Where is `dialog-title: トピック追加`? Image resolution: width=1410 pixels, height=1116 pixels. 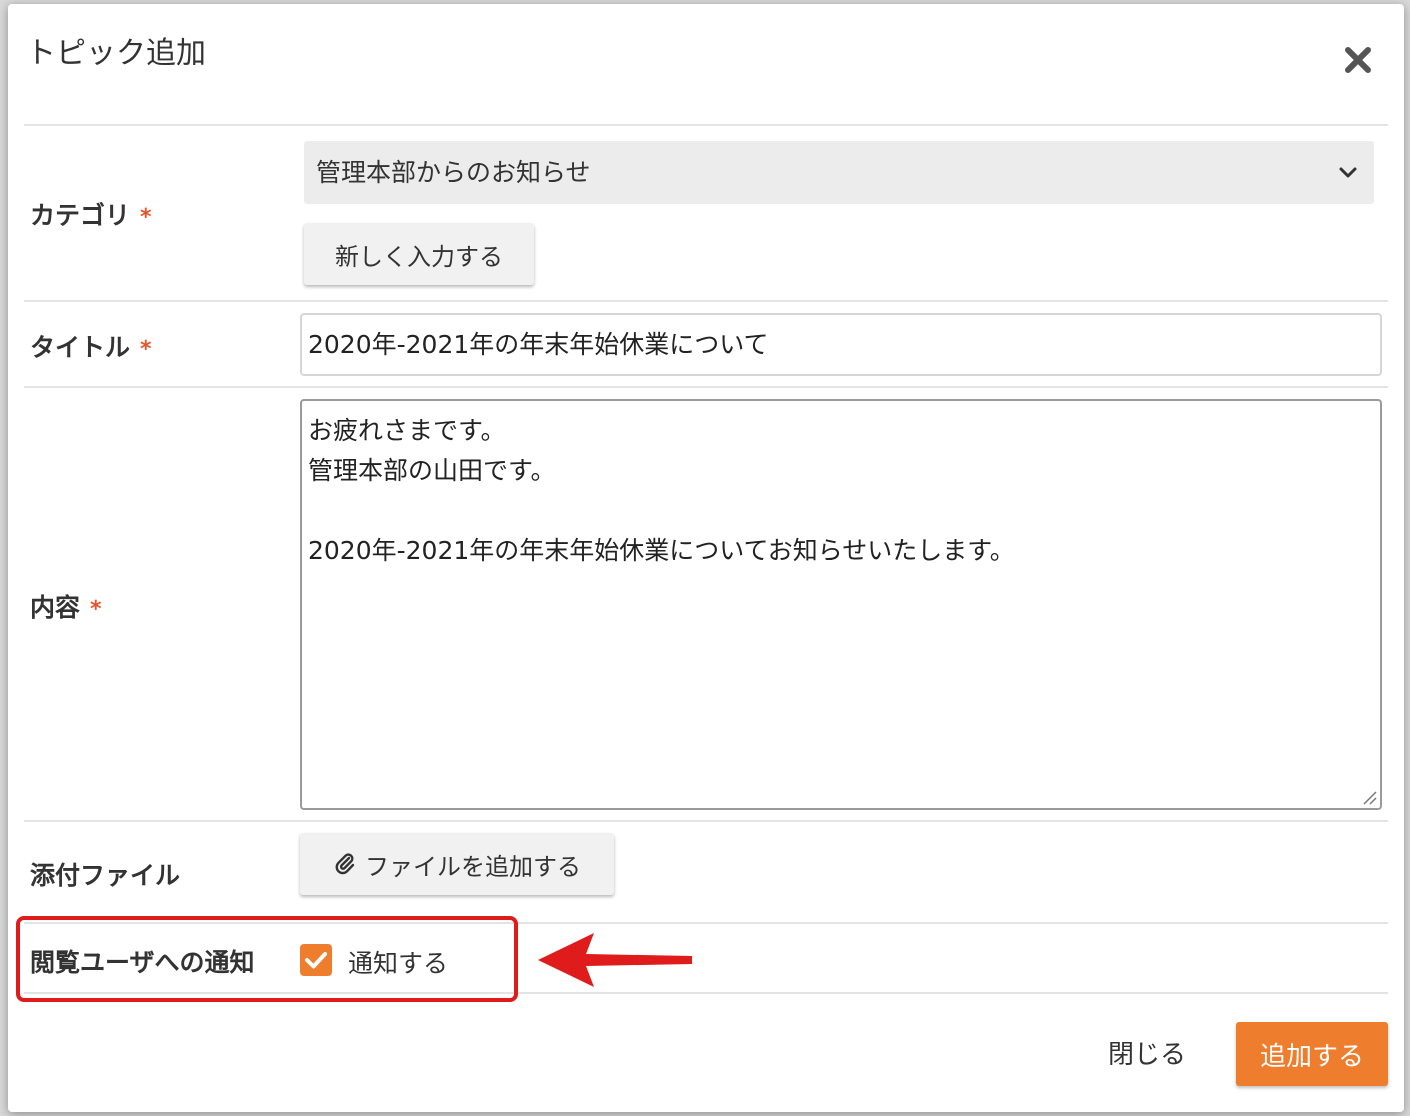
dialog-title: トピック追加 is located at coordinates (116, 53).